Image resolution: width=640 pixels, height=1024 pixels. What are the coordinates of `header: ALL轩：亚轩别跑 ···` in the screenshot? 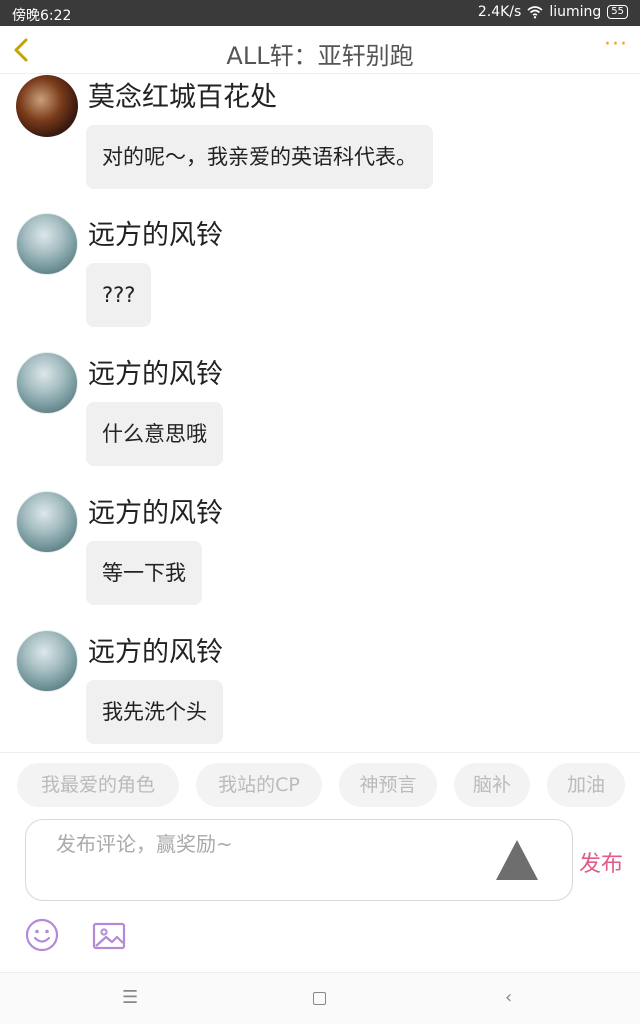 It's located at (320, 50).